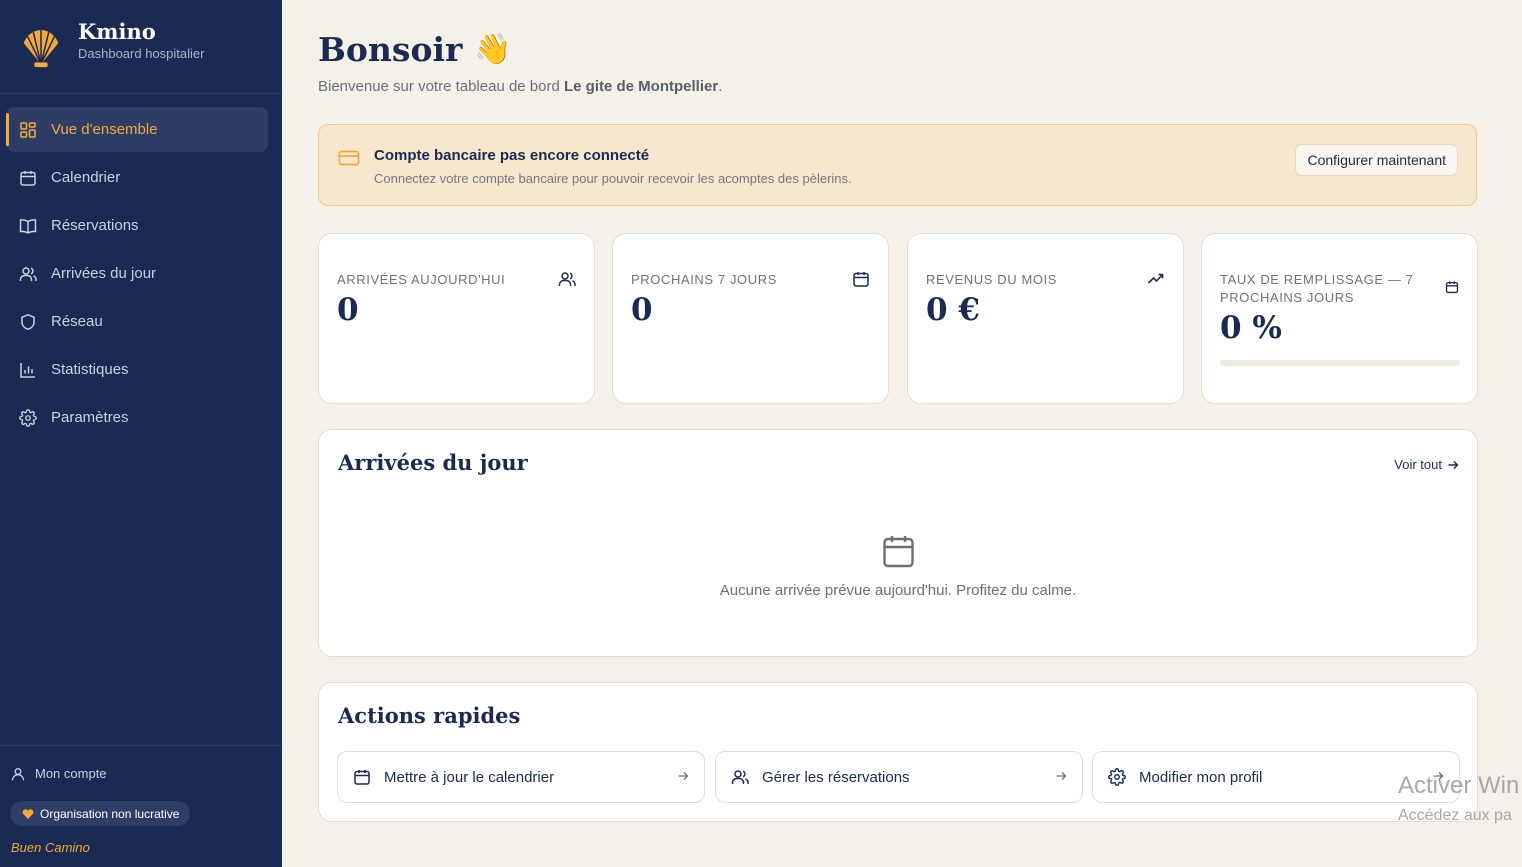 This screenshot has height=867, width=1522. I want to click on stat-value: 0 %, so click(1251, 328).